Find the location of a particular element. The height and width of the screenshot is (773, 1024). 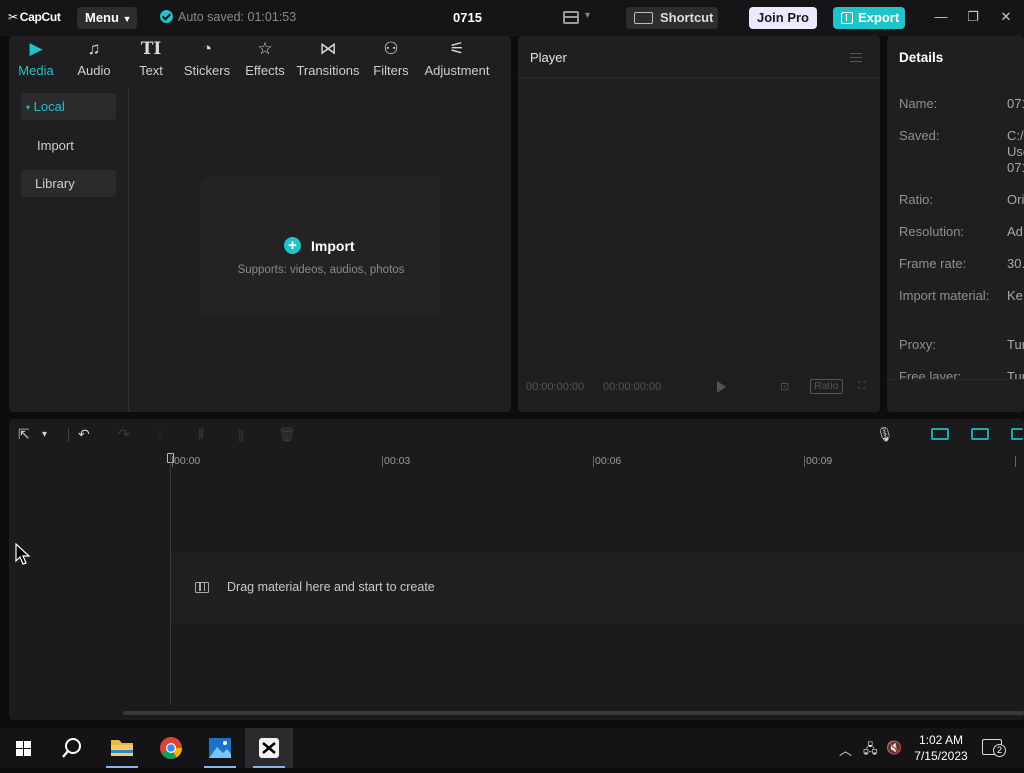

microphone-icon: 🎙 is located at coordinates (885, 434).